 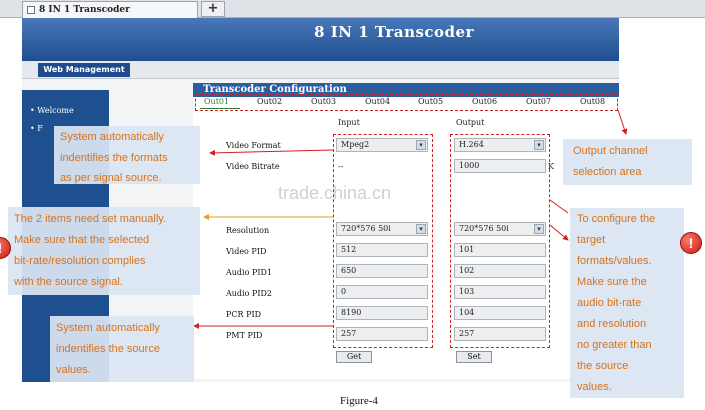 I want to click on audio-pid2-label: Audio PID2, so click(x=249, y=293).